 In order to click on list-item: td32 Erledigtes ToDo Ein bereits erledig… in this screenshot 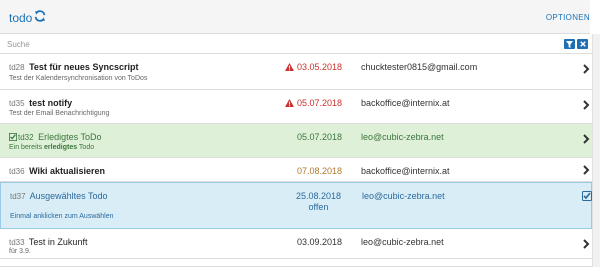, I will do `click(296, 141)`.